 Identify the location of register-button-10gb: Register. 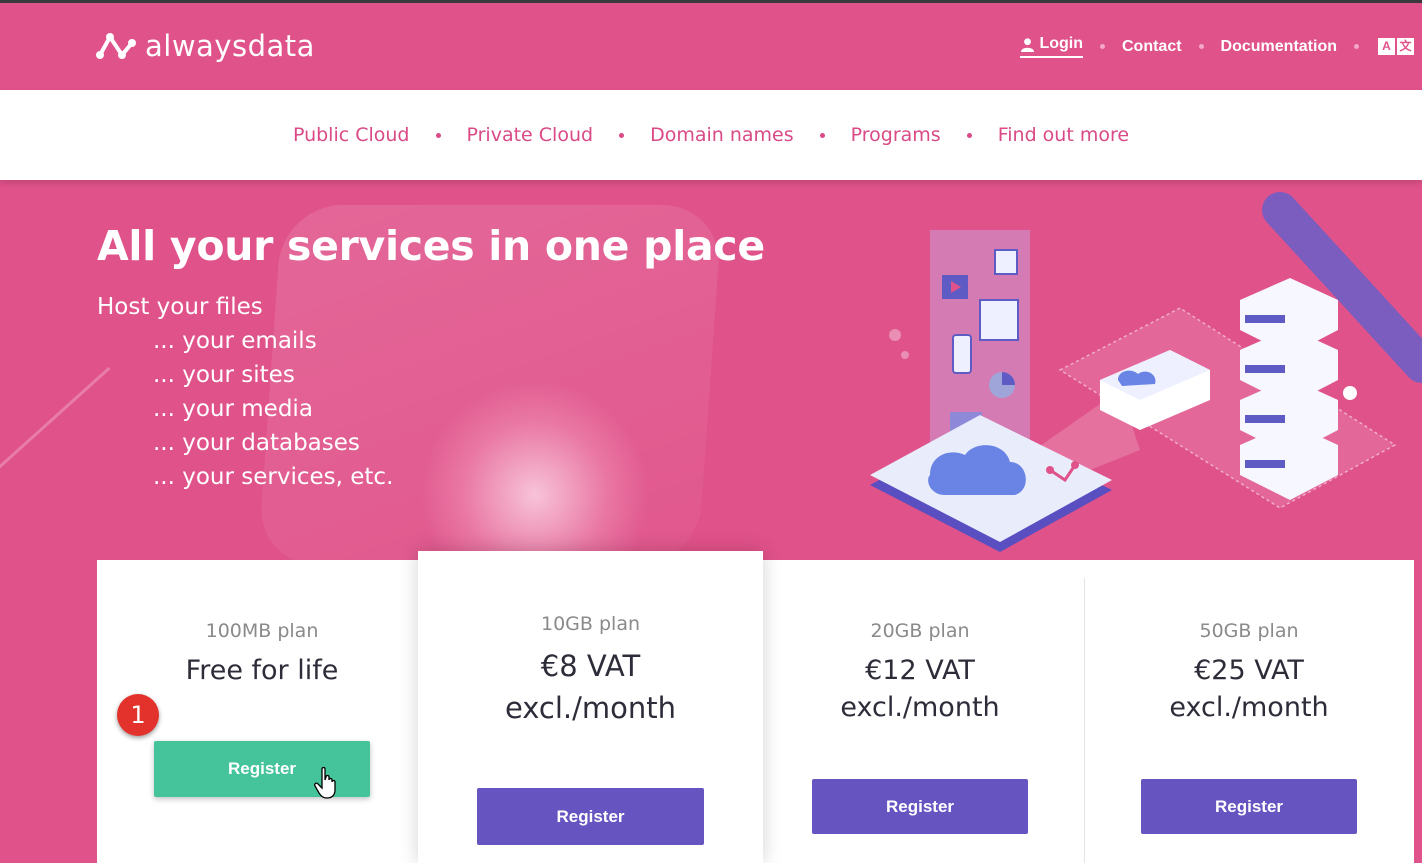
(590, 816).